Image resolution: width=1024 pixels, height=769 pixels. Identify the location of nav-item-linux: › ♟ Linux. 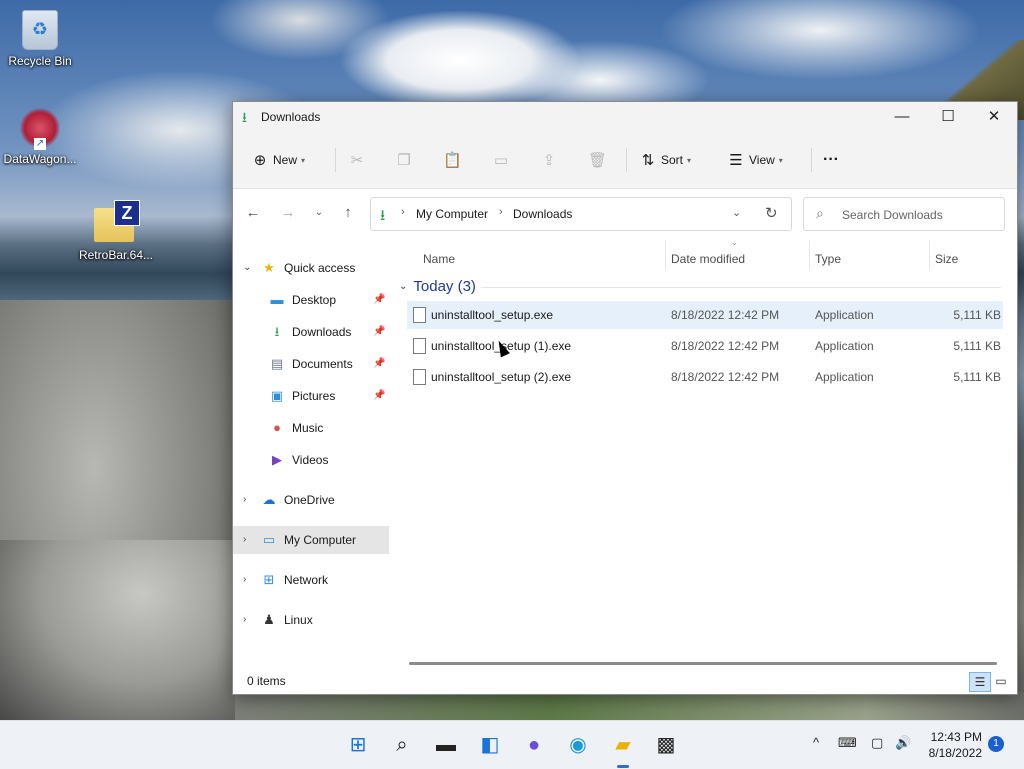
(311, 620).